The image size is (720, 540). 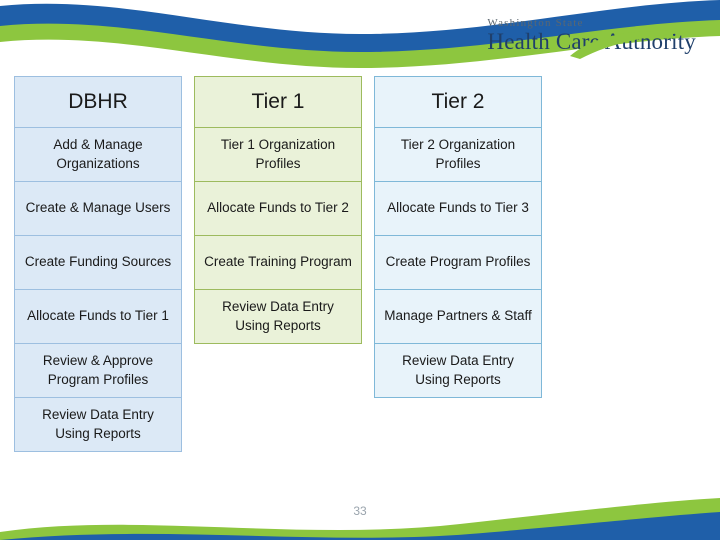 I want to click on table-cell: Tier 2 Organization Profiles, so click(x=458, y=155).